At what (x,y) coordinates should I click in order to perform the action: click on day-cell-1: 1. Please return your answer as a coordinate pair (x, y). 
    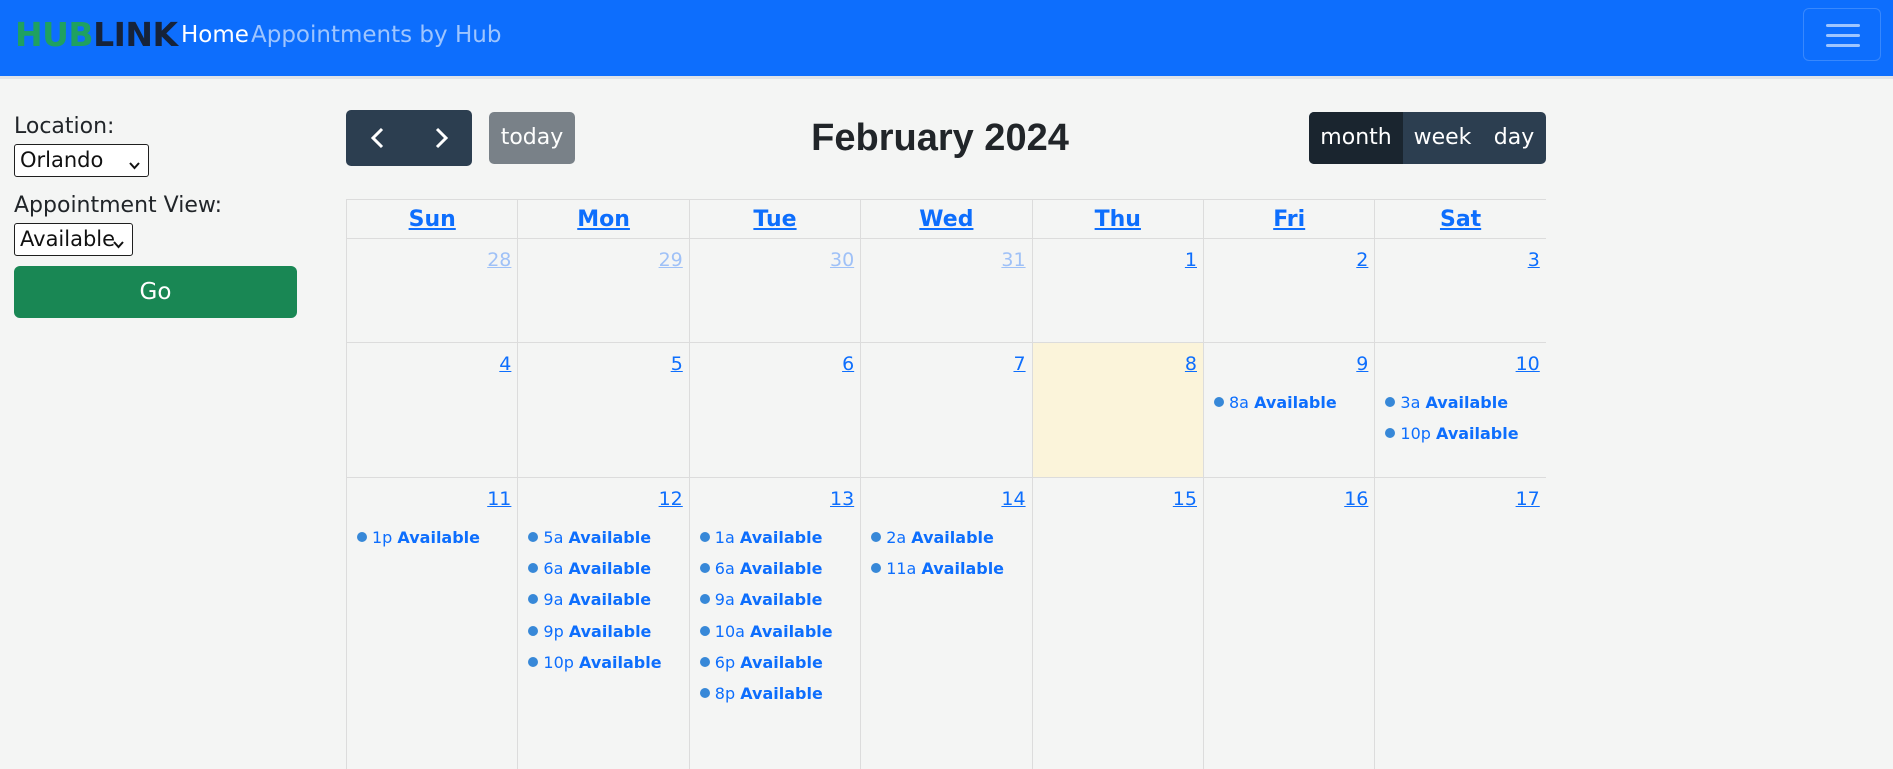
    Looking at the image, I should click on (1118, 290).